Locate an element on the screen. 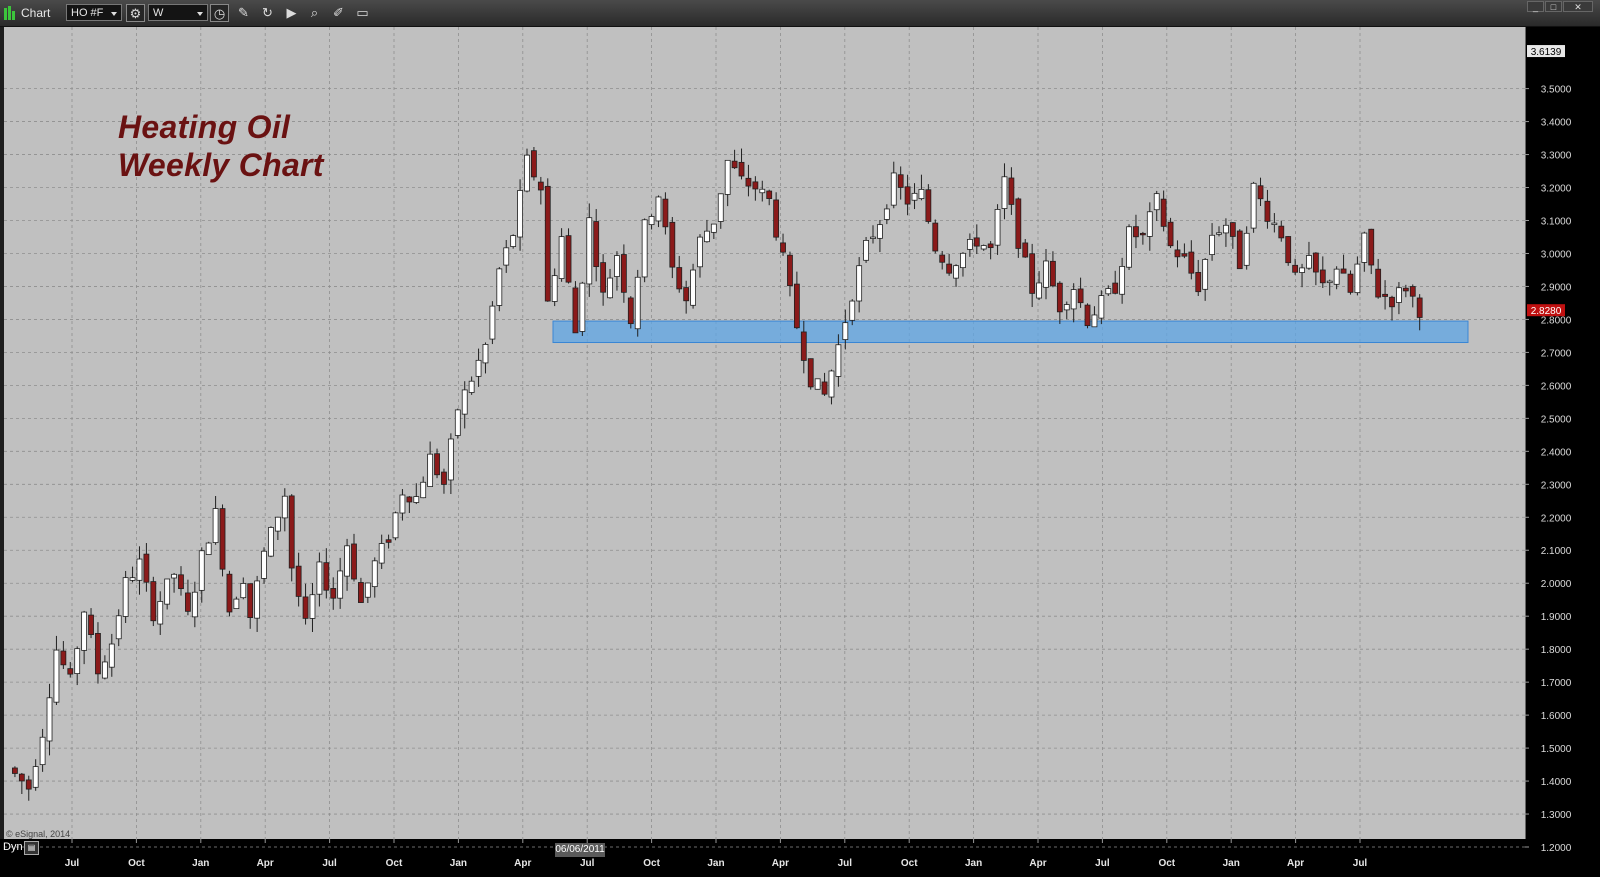  price-tick-label: 1.4000 is located at coordinates (1556, 782).